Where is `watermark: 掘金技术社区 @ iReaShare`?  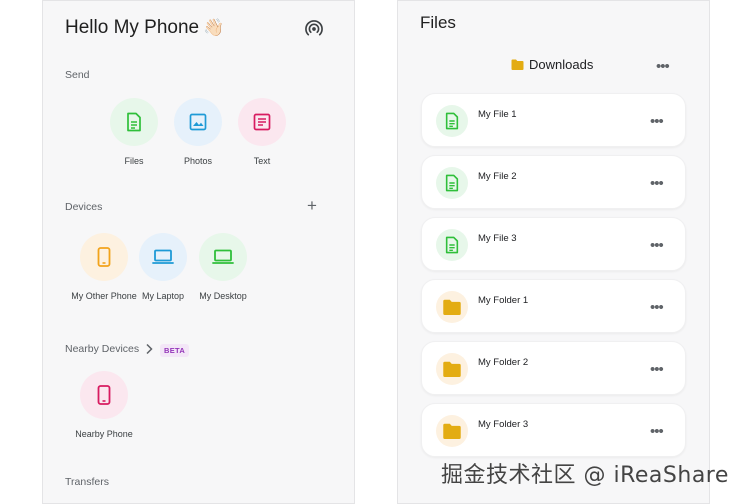 watermark: 掘金技术社区 @ iReaShare is located at coordinates (585, 475).